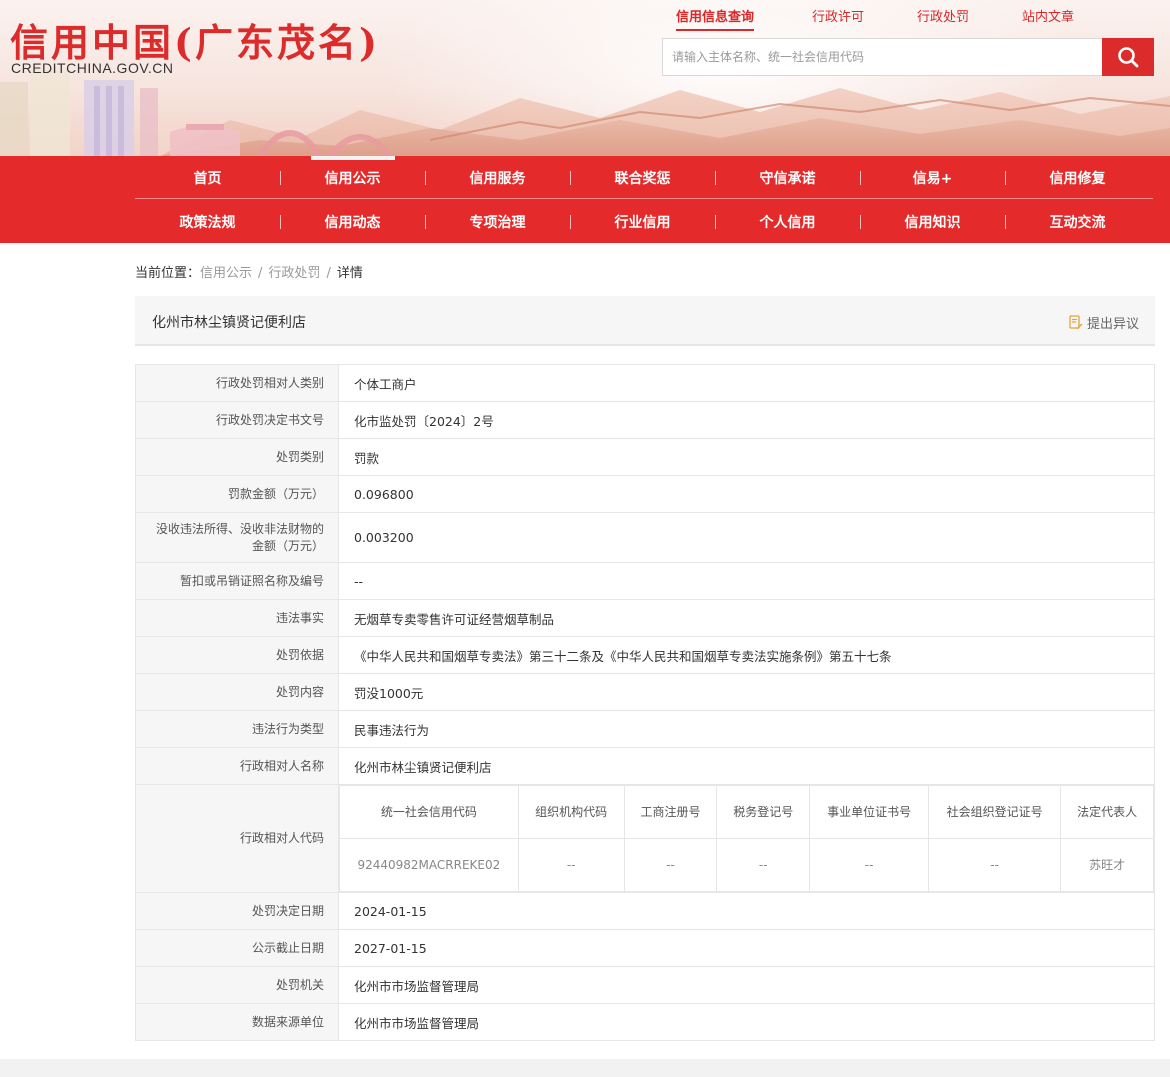 The image size is (1170, 1077). What do you see at coordinates (943, 15) in the screenshot?
I see `top-link-admin-penalty: 行政处罚` at bounding box center [943, 15].